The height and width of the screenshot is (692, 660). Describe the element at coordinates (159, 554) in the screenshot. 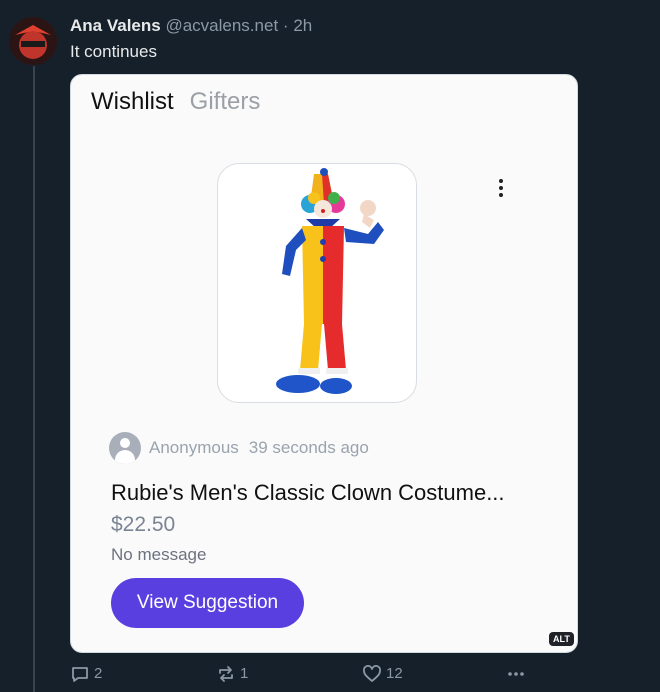

I see `suggestion-message: No message` at that location.